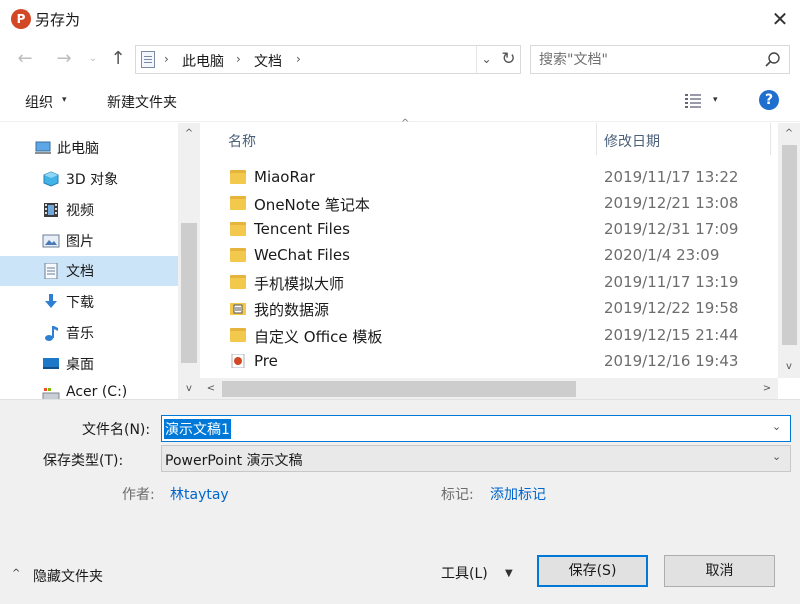  I want to click on scroll-right-arrow-icon: >, so click(767, 389).